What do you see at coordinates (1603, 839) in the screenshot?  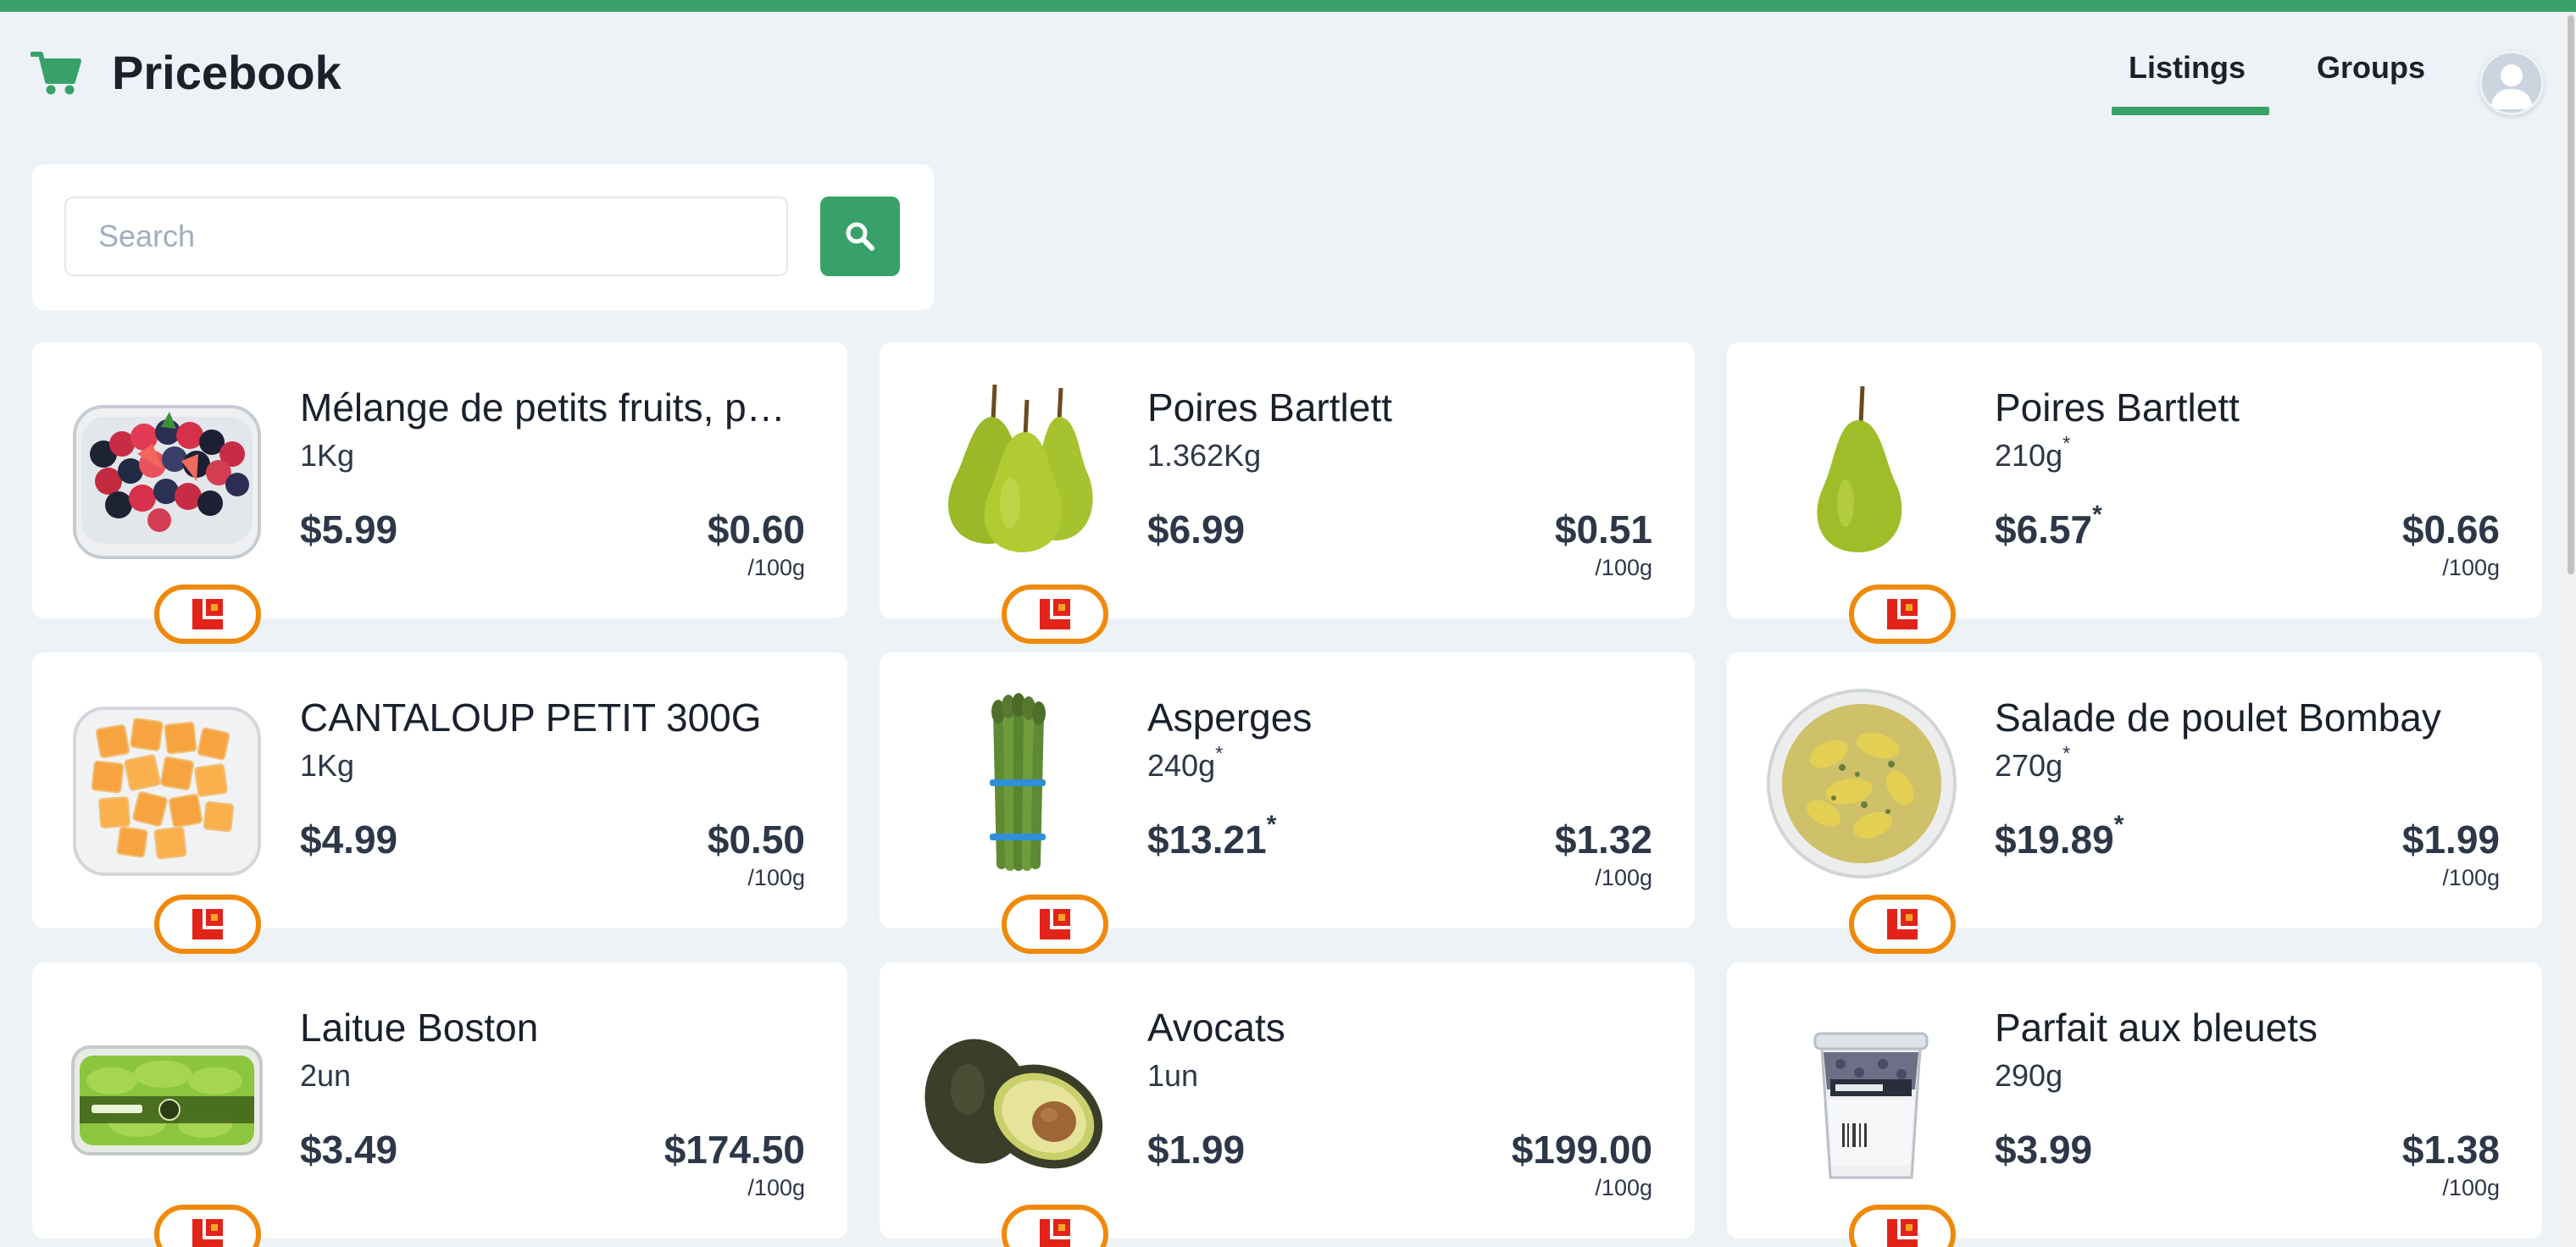 I see `unit-price: $1.32` at bounding box center [1603, 839].